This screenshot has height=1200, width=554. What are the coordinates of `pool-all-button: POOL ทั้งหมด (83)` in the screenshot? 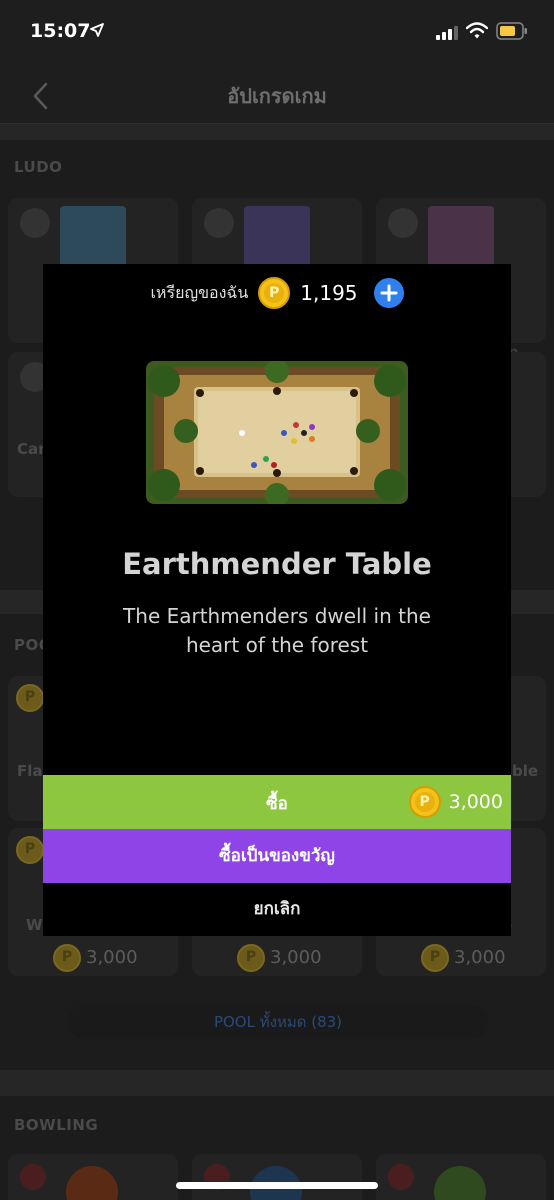 It's located at (278, 1022).